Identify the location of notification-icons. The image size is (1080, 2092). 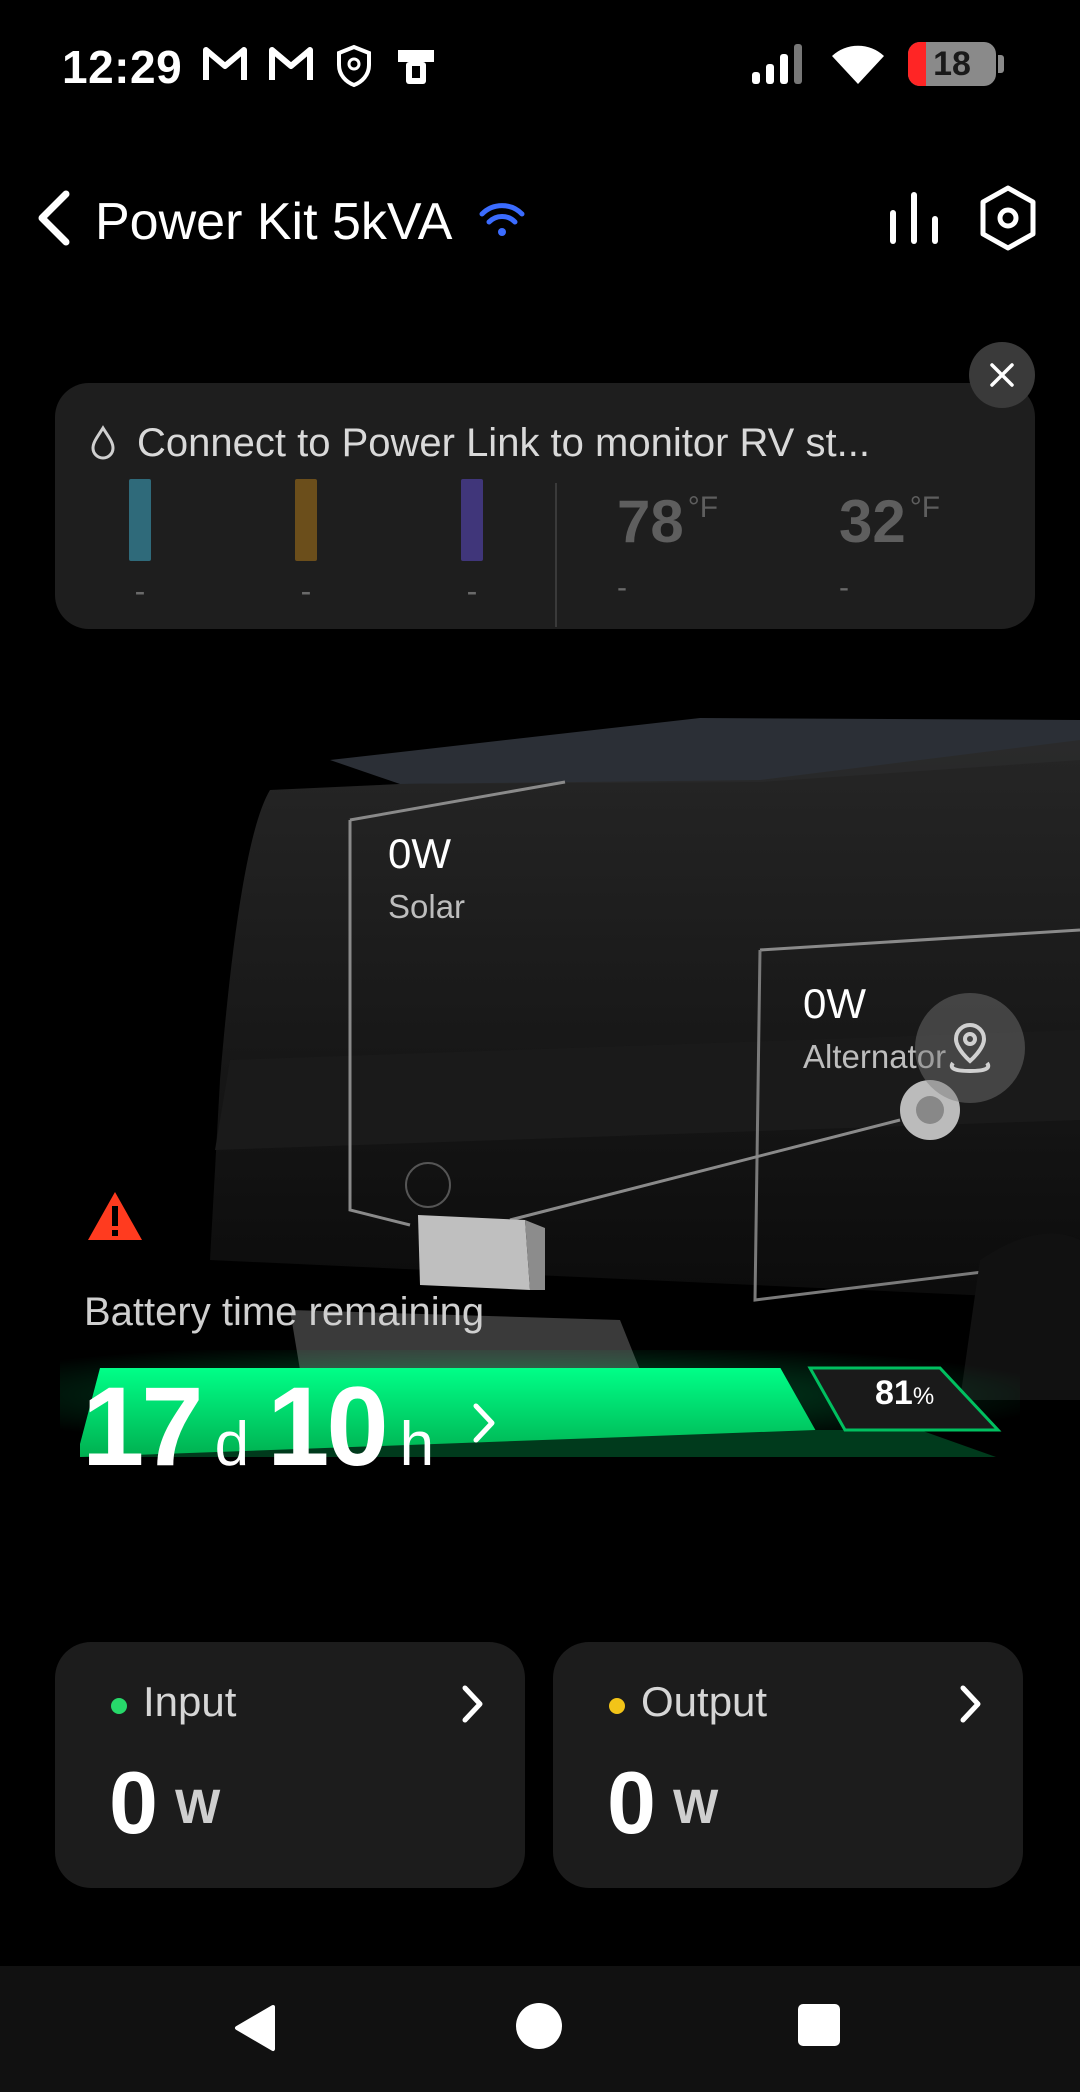
(320, 66).